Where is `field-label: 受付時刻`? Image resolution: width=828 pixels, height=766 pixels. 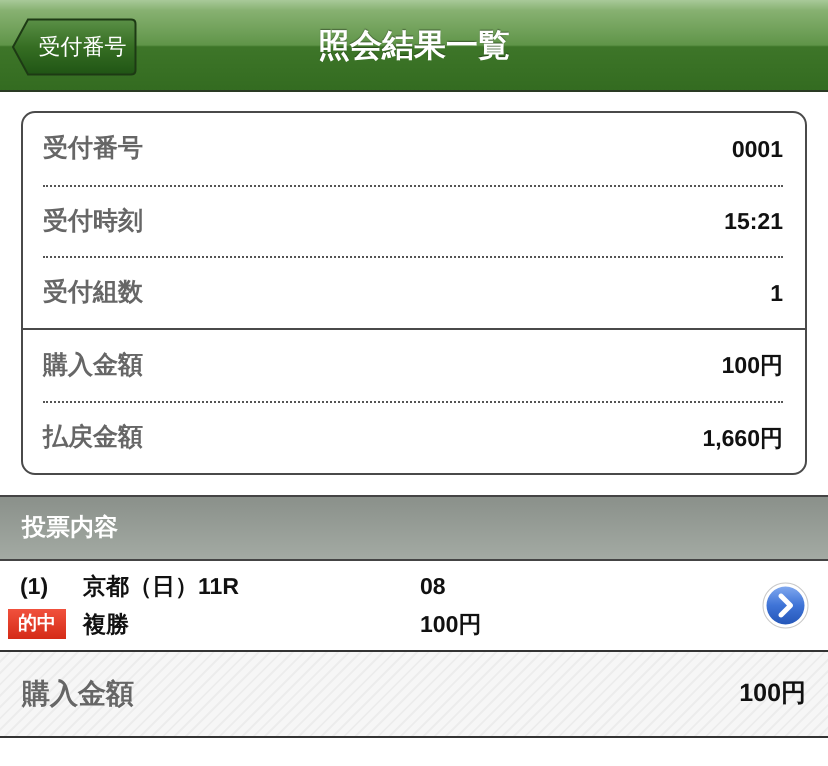 field-label: 受付時刻 is located at coordinates (93, 221).